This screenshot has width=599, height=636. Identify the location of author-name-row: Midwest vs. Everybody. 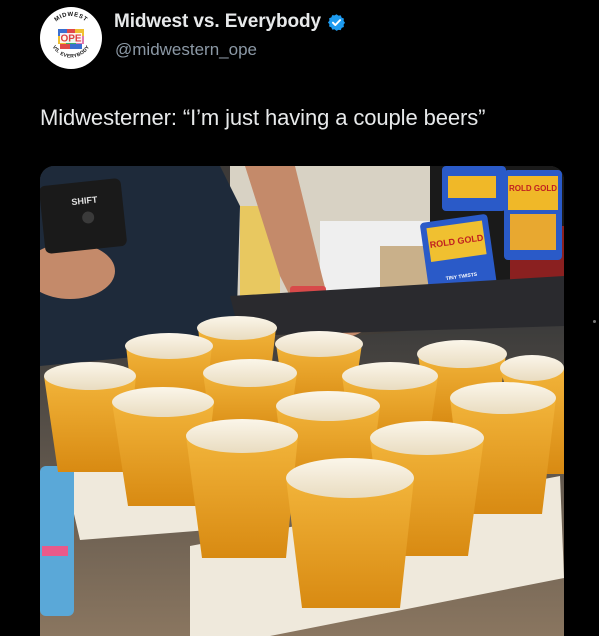
(230, 22).